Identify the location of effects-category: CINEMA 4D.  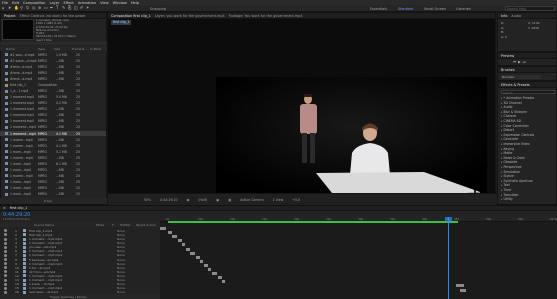
(511, 121).